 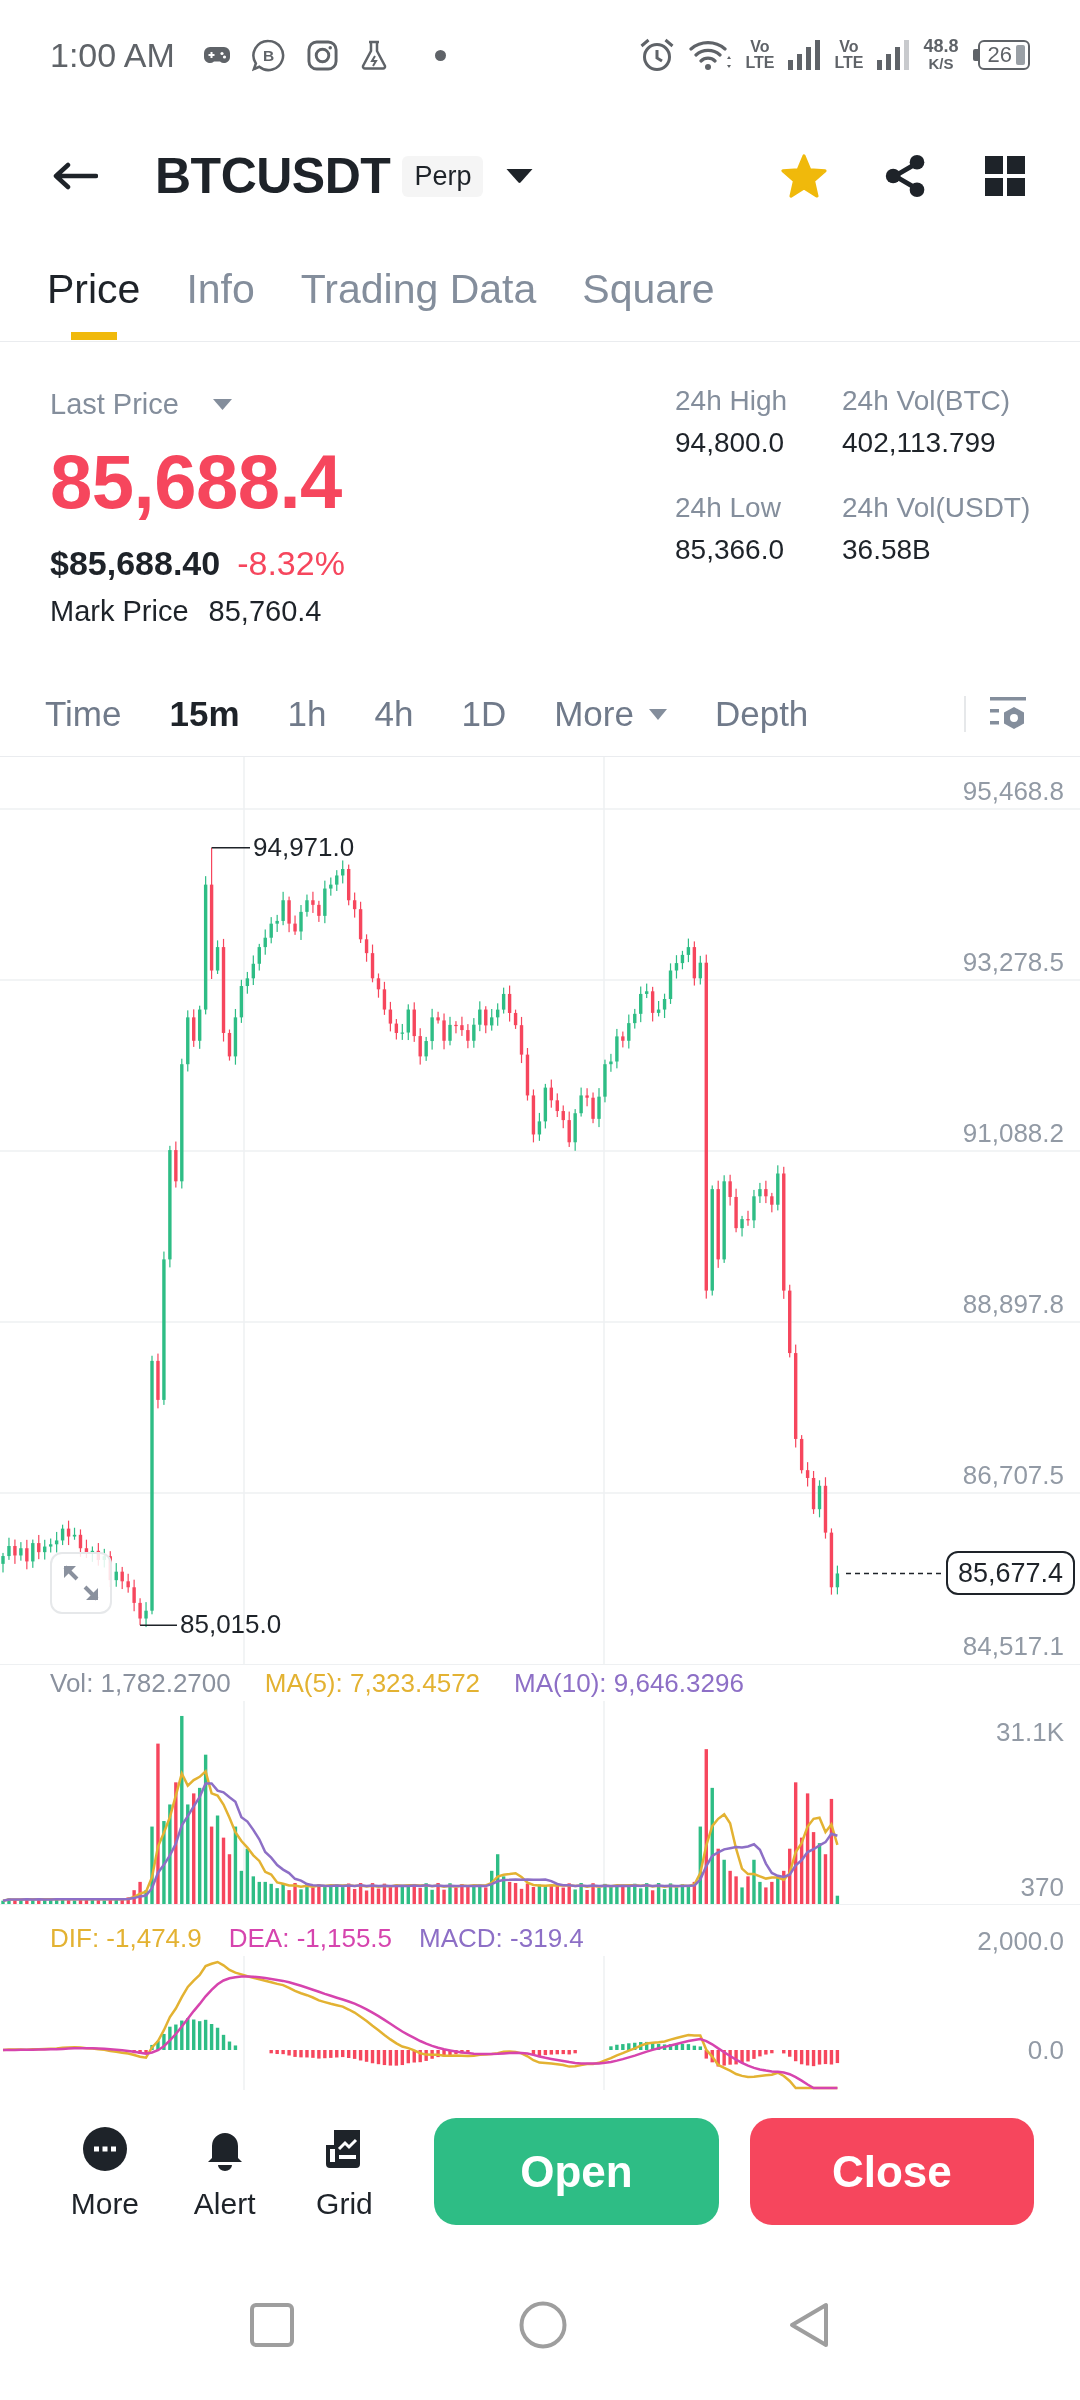 What do you see at coordinates (1045, 2050) in the screenshot?
I see `macd-axis-label: 0.0` at bounding box center [1045, 2050].